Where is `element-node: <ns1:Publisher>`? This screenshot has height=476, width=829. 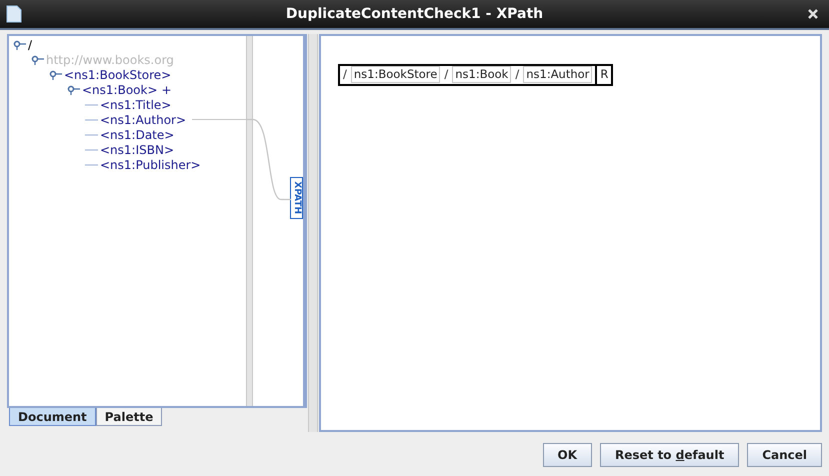 element-node: <ns1:Publisher> is located at coordinates (150, 165).